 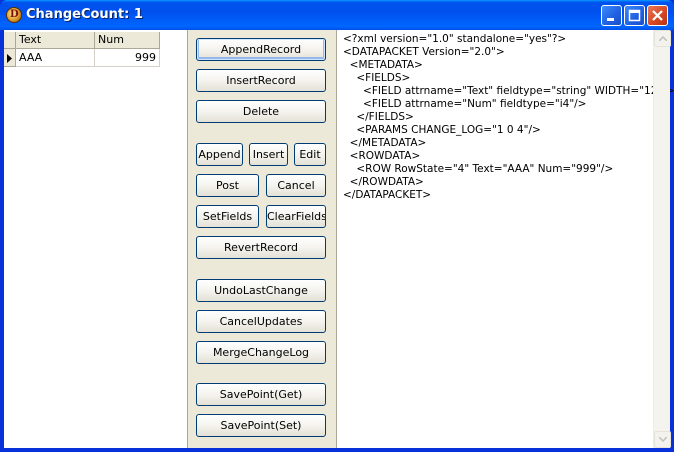 I want to click on app-icon: D, so click(x=14, y=15).